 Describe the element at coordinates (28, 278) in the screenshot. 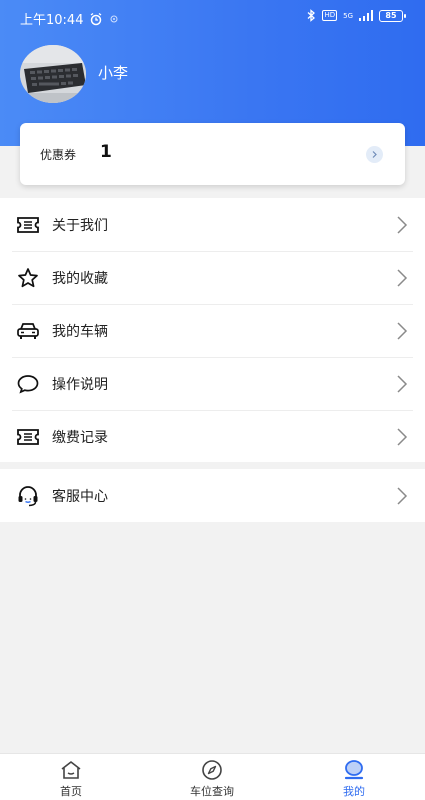

I see `star-icon` at that location.